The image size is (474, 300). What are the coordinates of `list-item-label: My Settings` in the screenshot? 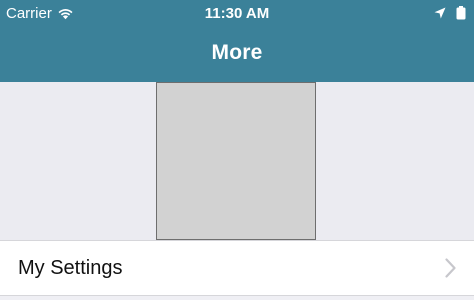 It's located at (70, 268).